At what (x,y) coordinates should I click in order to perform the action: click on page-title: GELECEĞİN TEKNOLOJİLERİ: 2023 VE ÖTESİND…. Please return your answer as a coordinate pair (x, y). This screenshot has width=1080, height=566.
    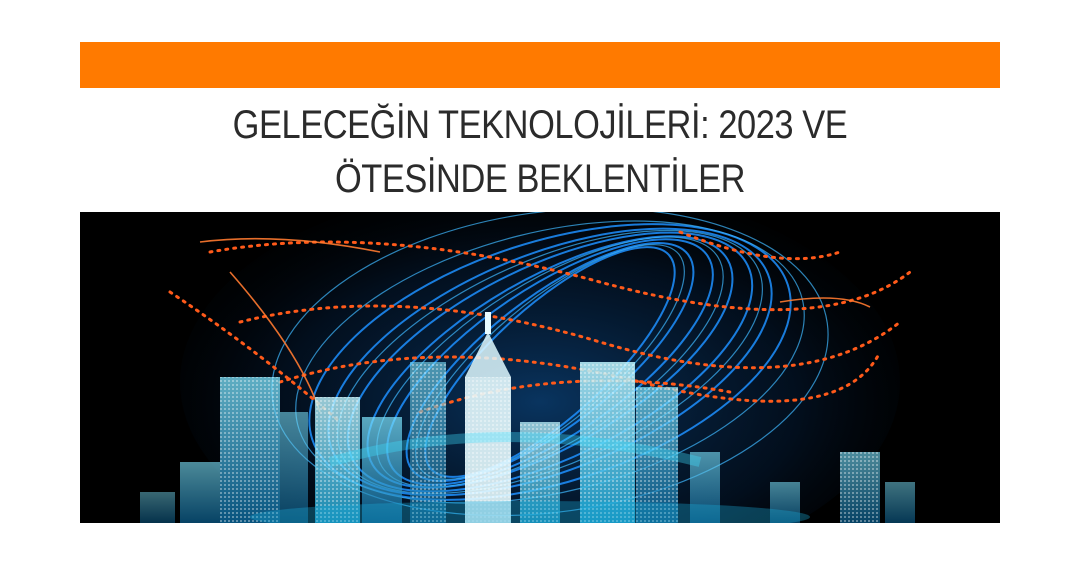
    Looking at the image, I should click on (540, 152).